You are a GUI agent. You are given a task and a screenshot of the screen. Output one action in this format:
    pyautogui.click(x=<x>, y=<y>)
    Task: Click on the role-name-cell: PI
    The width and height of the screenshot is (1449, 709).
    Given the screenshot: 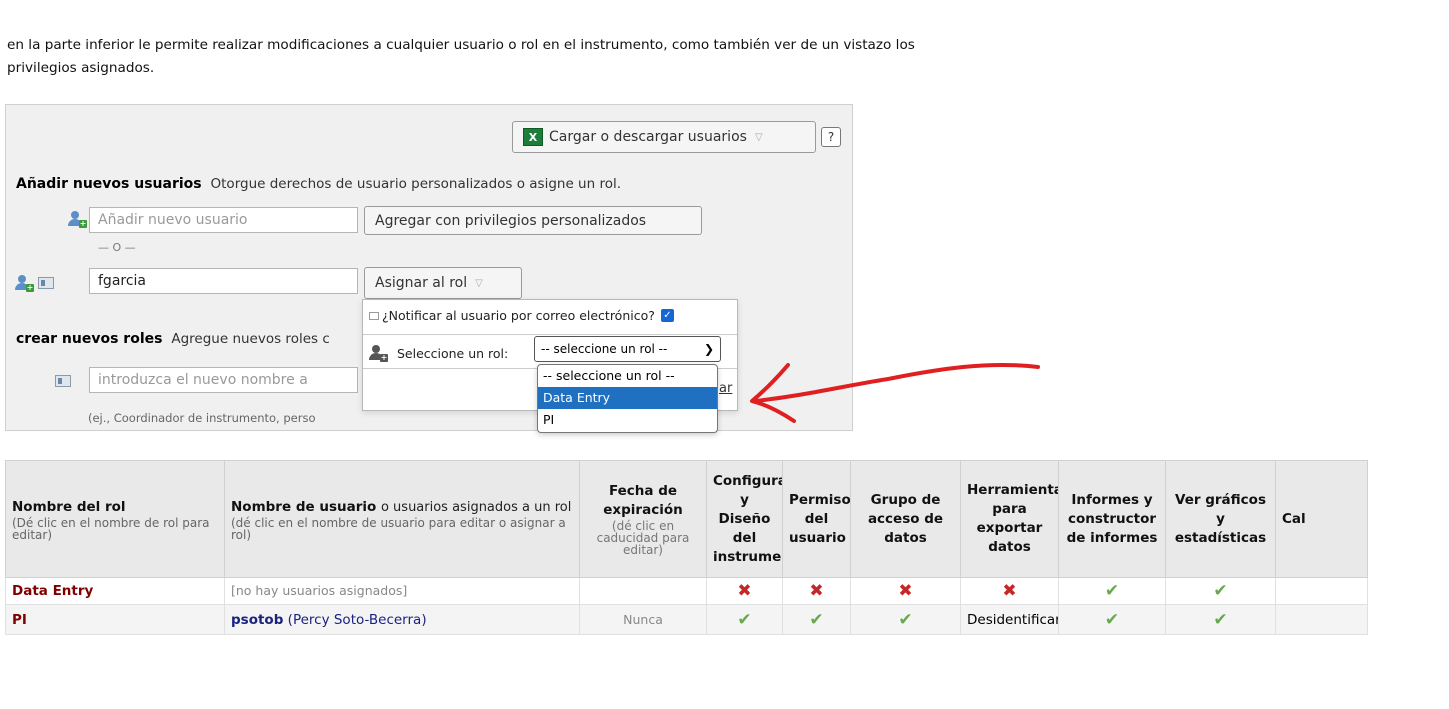 What is the action you would take?
    pyautogui.click(x=115, y=619)
    